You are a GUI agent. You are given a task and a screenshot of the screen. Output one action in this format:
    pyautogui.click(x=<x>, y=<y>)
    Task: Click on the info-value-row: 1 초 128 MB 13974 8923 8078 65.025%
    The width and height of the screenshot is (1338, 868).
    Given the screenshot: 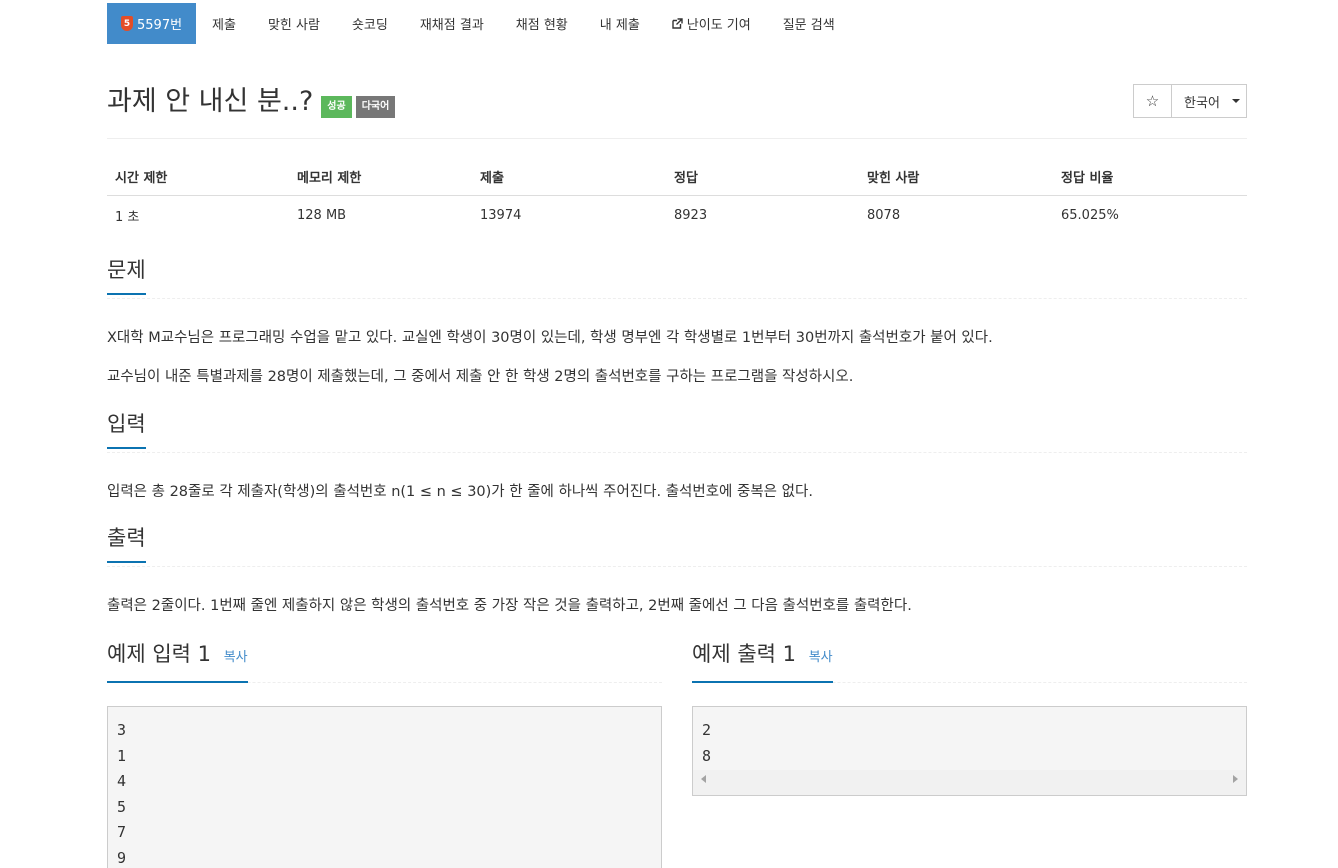 What is the action you would take?
    pyautogui.click(x=677, y=216)
    